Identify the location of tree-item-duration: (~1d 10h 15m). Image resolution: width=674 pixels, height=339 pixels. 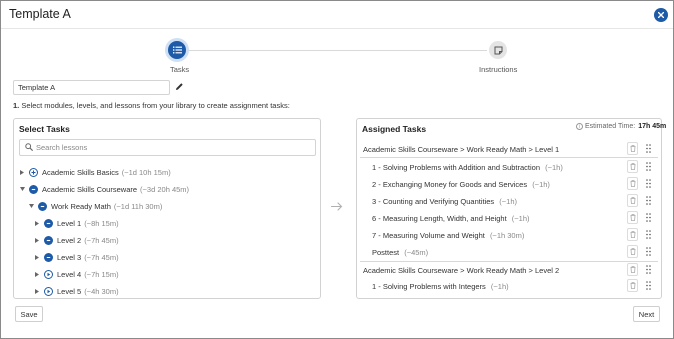
(146, 172).